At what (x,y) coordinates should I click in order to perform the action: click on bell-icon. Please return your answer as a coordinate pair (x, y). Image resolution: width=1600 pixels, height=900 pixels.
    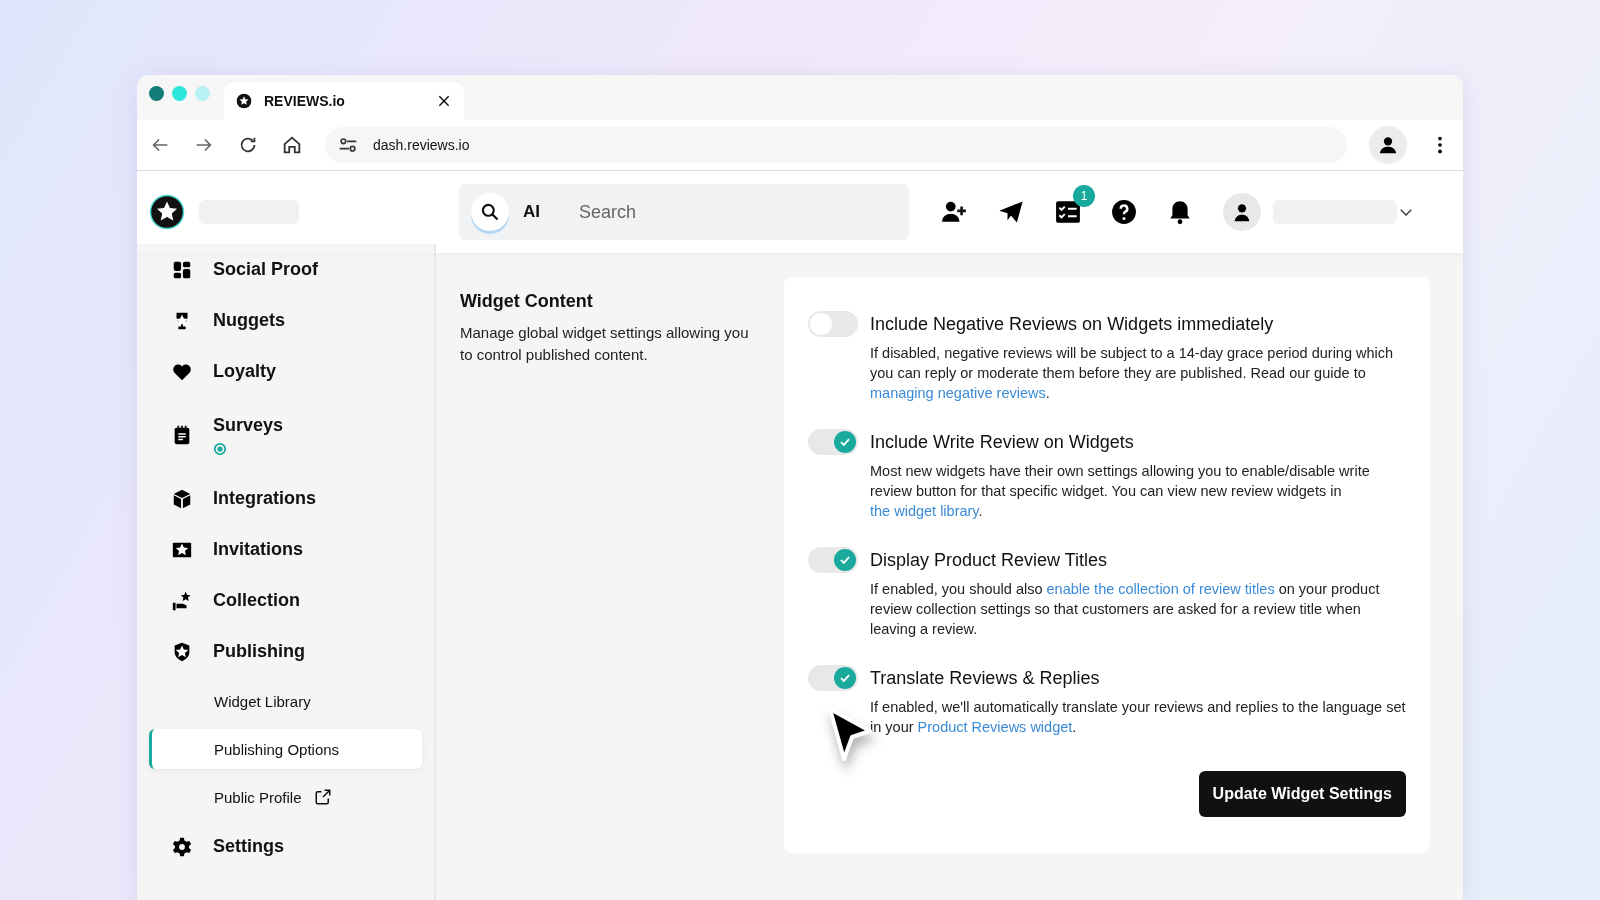
    Looking at the image, I should click on (1180, 212).